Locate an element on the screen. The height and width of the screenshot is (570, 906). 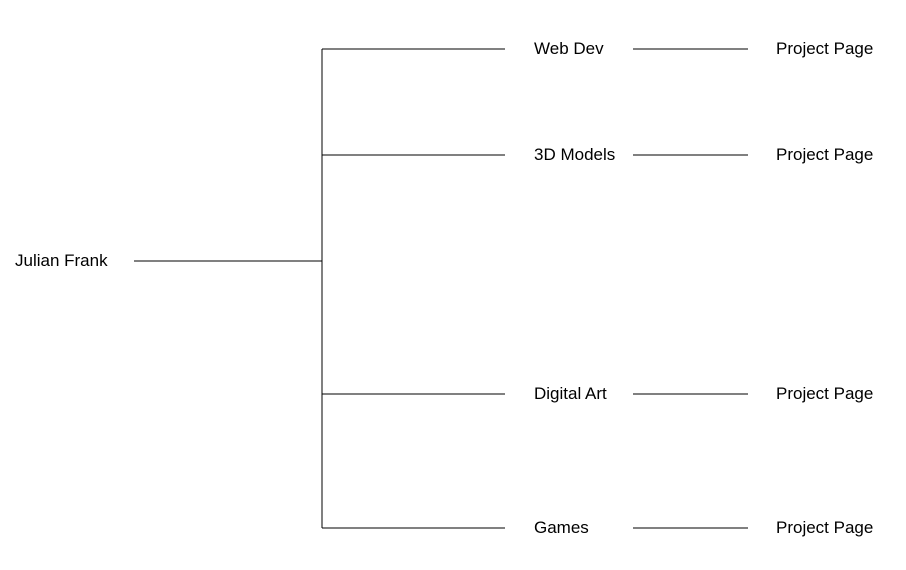
branch-games: Games is located at coordinates (561, 528).